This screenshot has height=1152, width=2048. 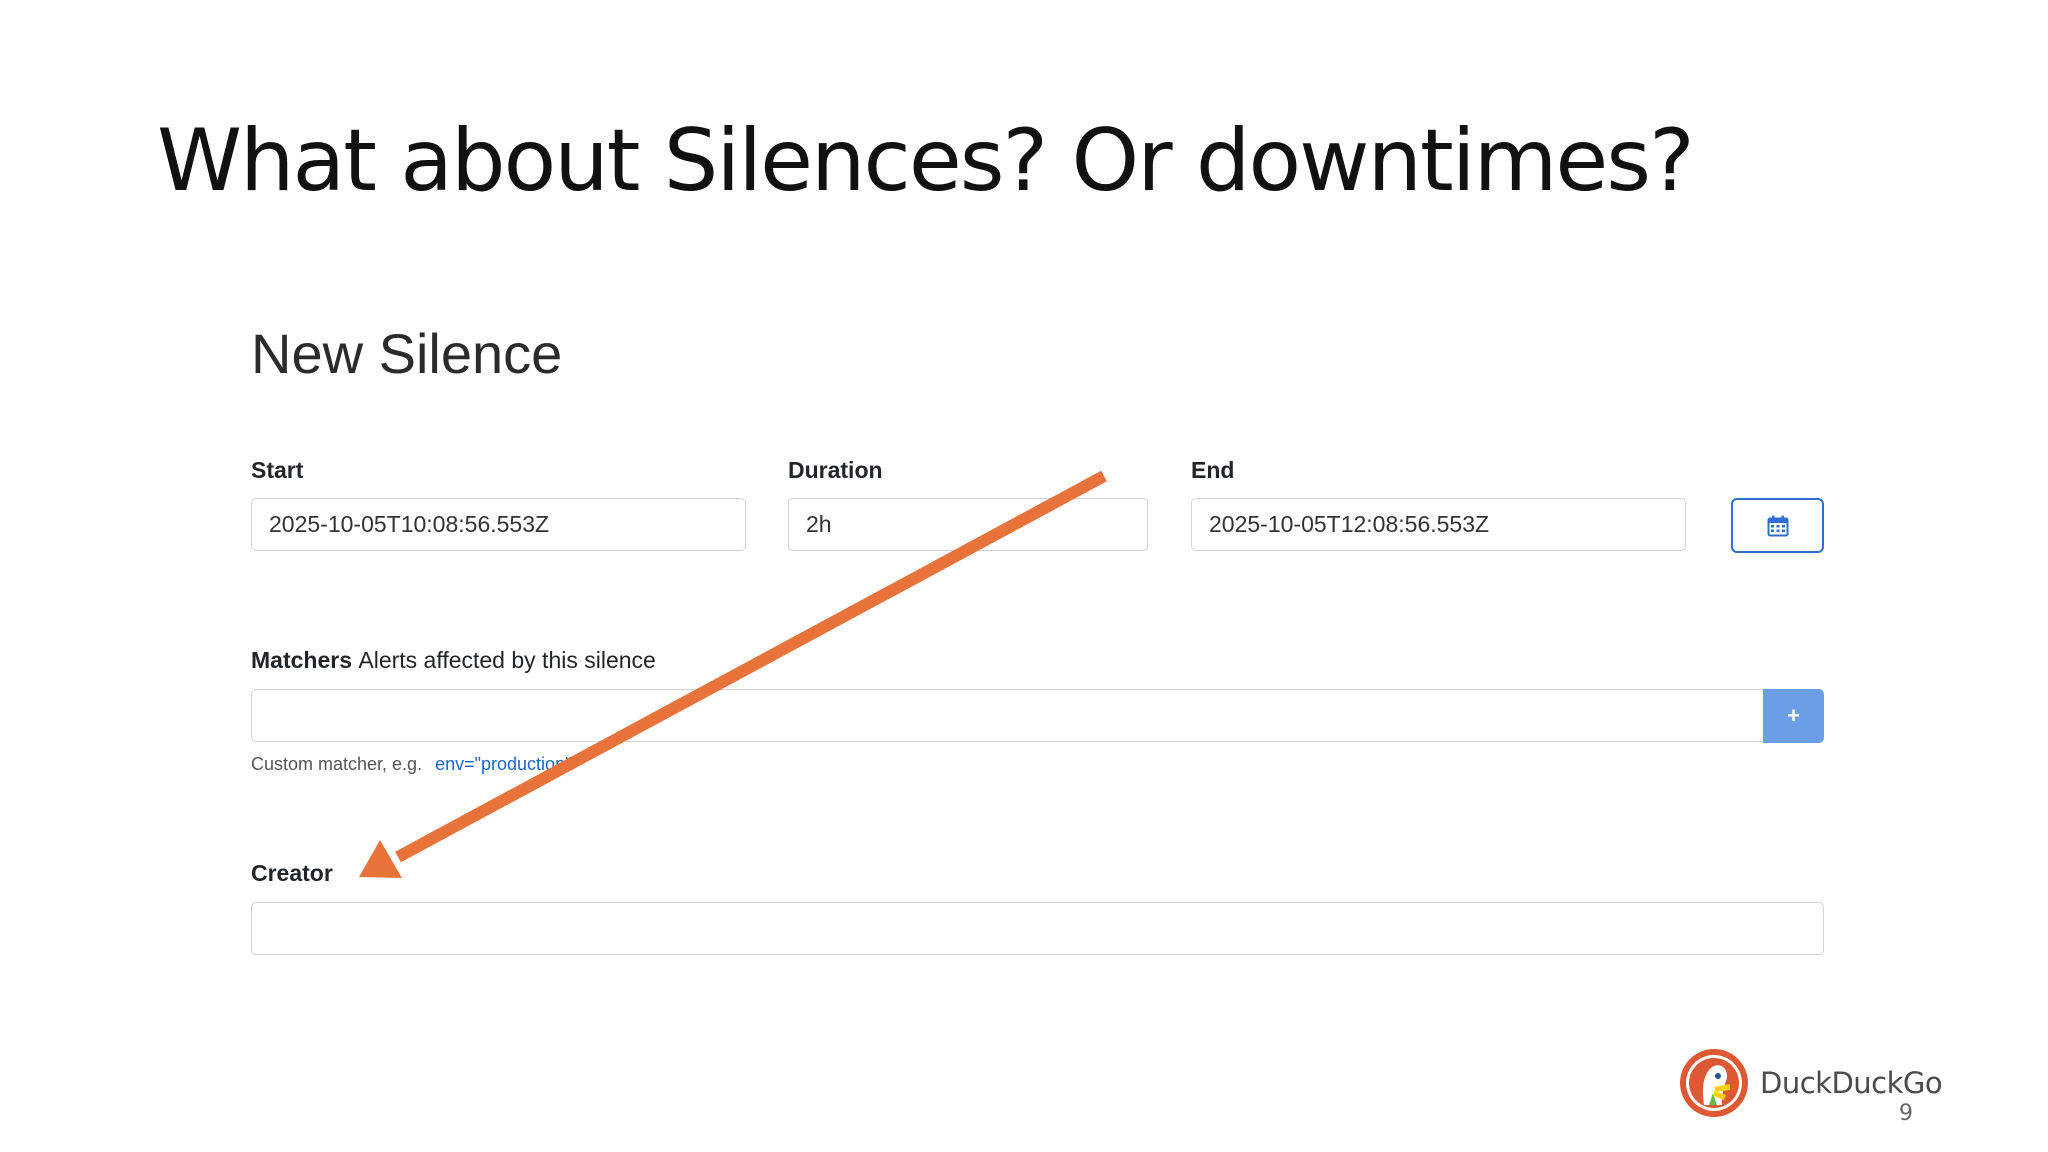 I want to click on start-label: Start, so click(x=277, y=470).